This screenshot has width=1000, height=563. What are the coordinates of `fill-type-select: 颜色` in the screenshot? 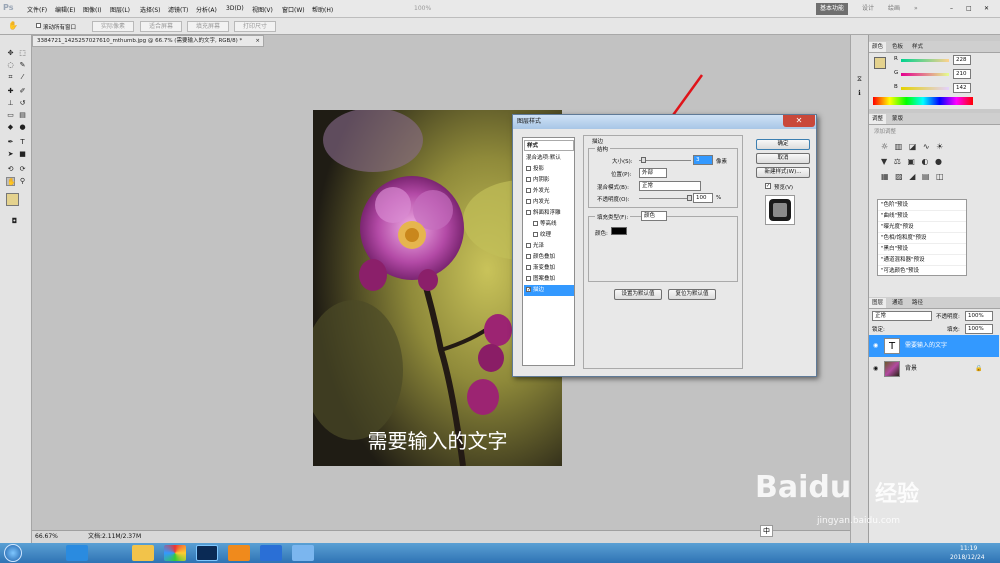 It's located at (654, 216).